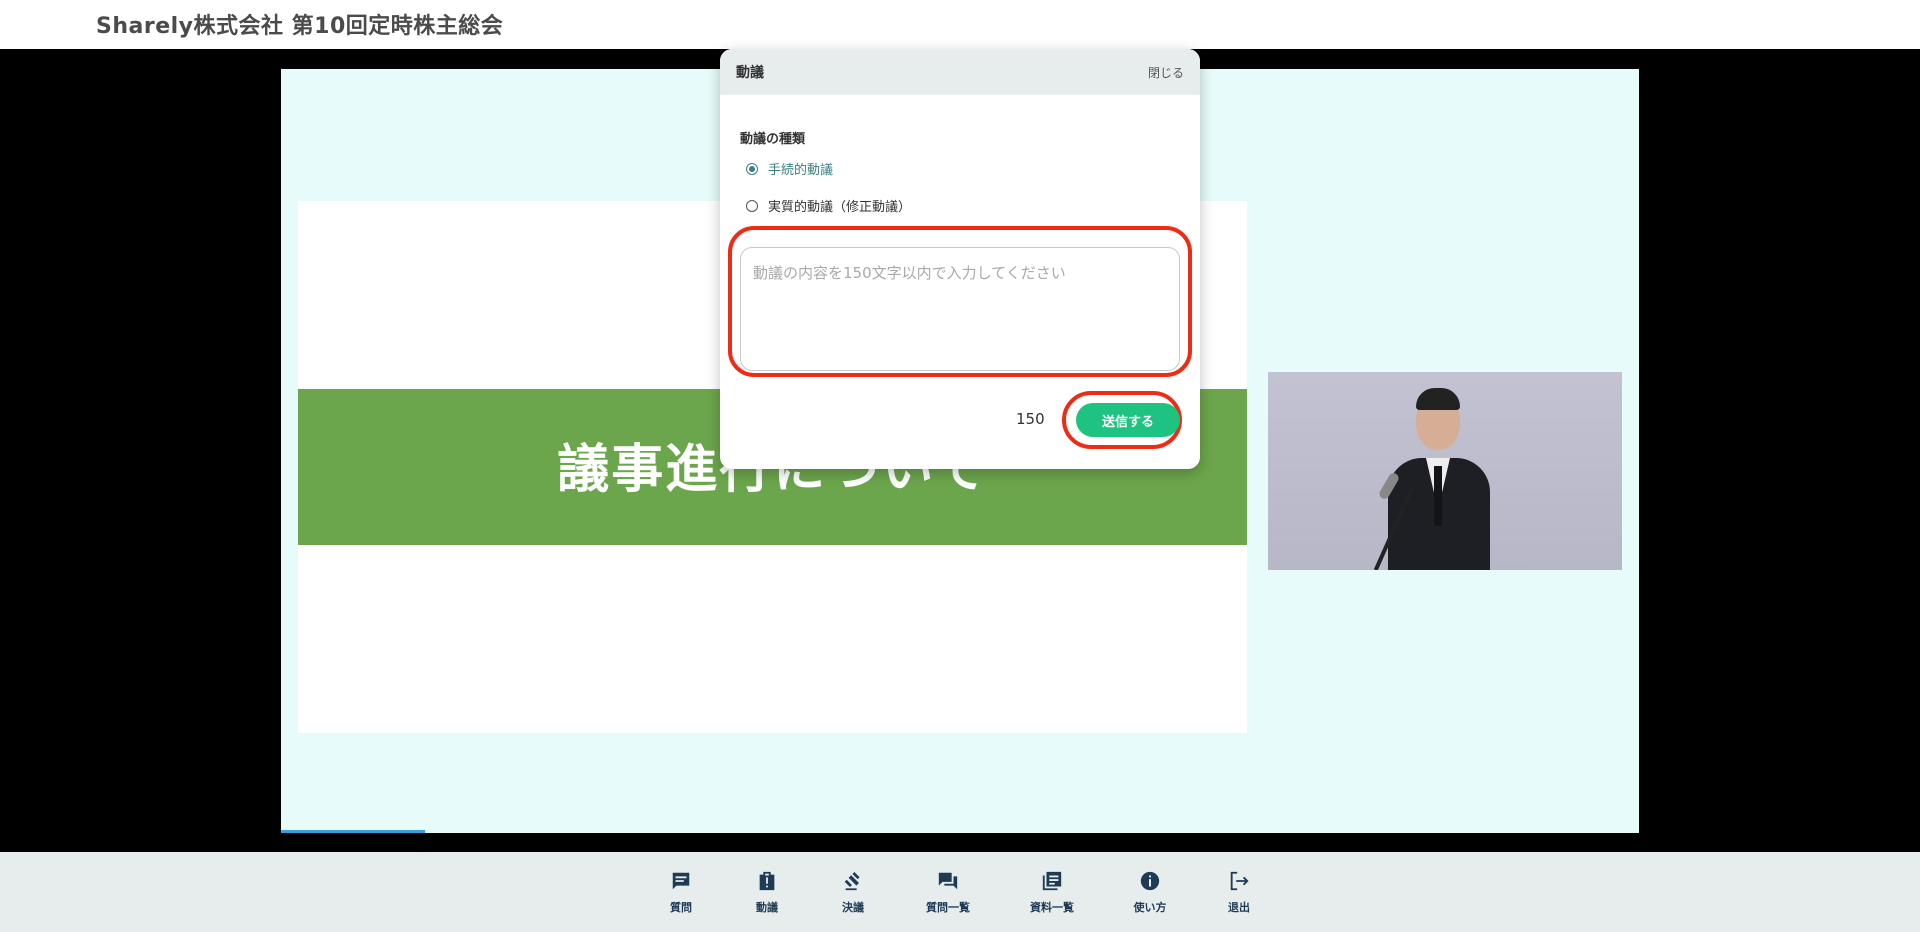 Image resolution: width=1920 pixels, height=932 pixels. I want to click on toolbar-question: 質問, so click(681, 892).